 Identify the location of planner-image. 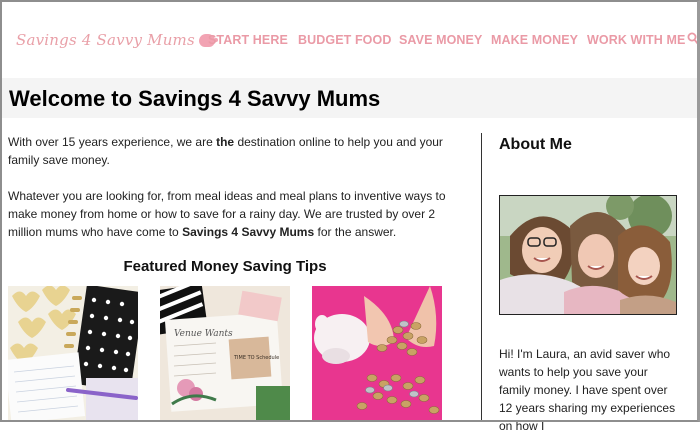
(73, 353).